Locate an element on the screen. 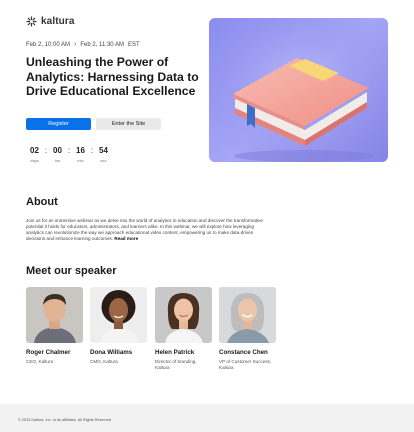  countdown-hours-label: hrs is located at coordinates (57, 160).